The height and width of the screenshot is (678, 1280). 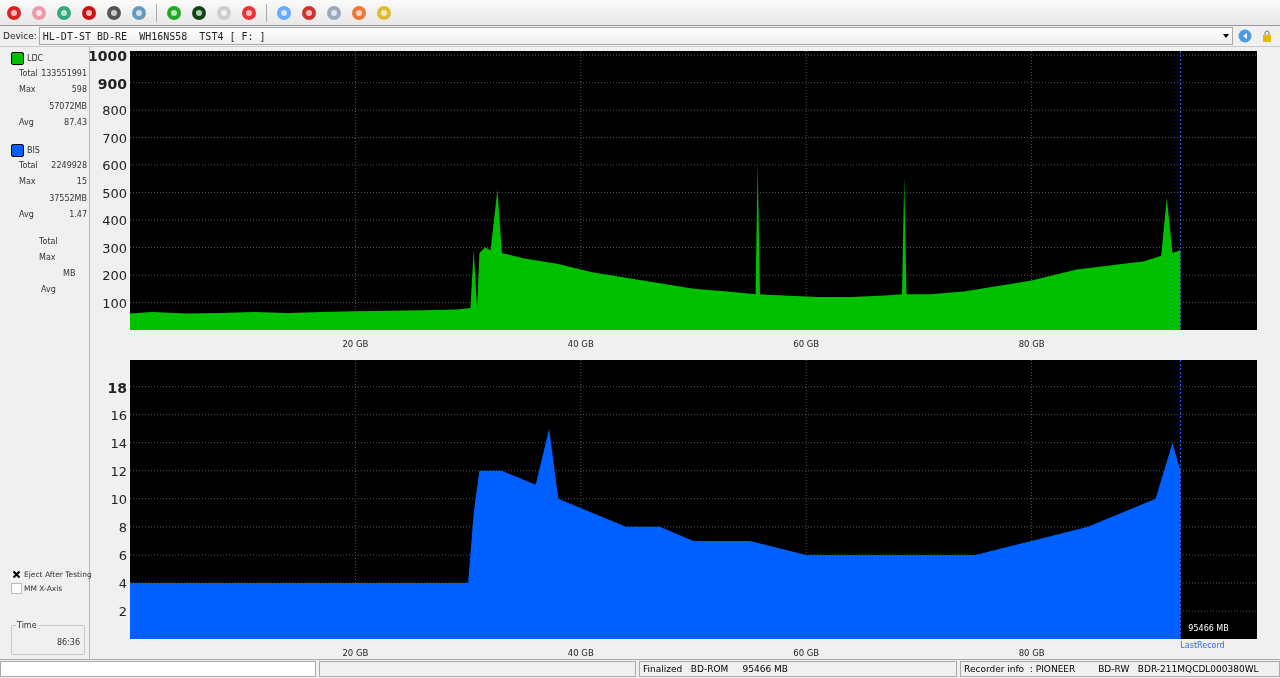 What do you see at coordinates (122, 555) in the screenshot?
I see `y-tick-label: 6` at bounding box center [122, 555].